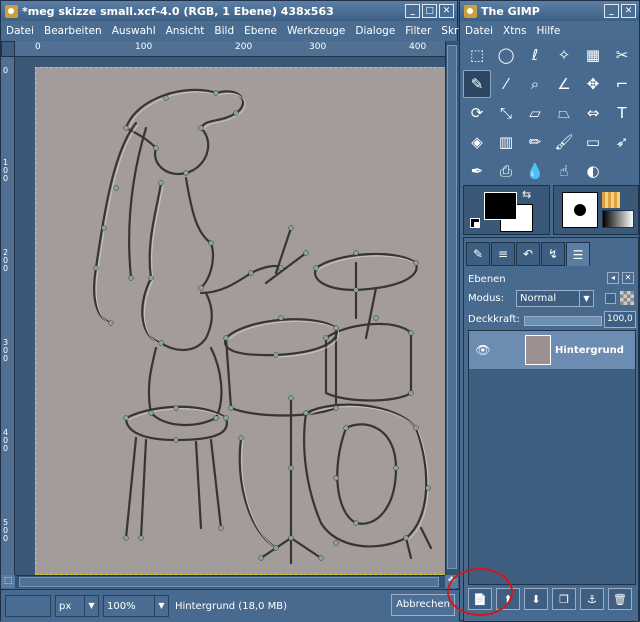 The image size is (640, 622). What do you see at coordinates (477, 84) in the screenshot?
I see `paths-icon: ✎` at bounding box center [477, 84].